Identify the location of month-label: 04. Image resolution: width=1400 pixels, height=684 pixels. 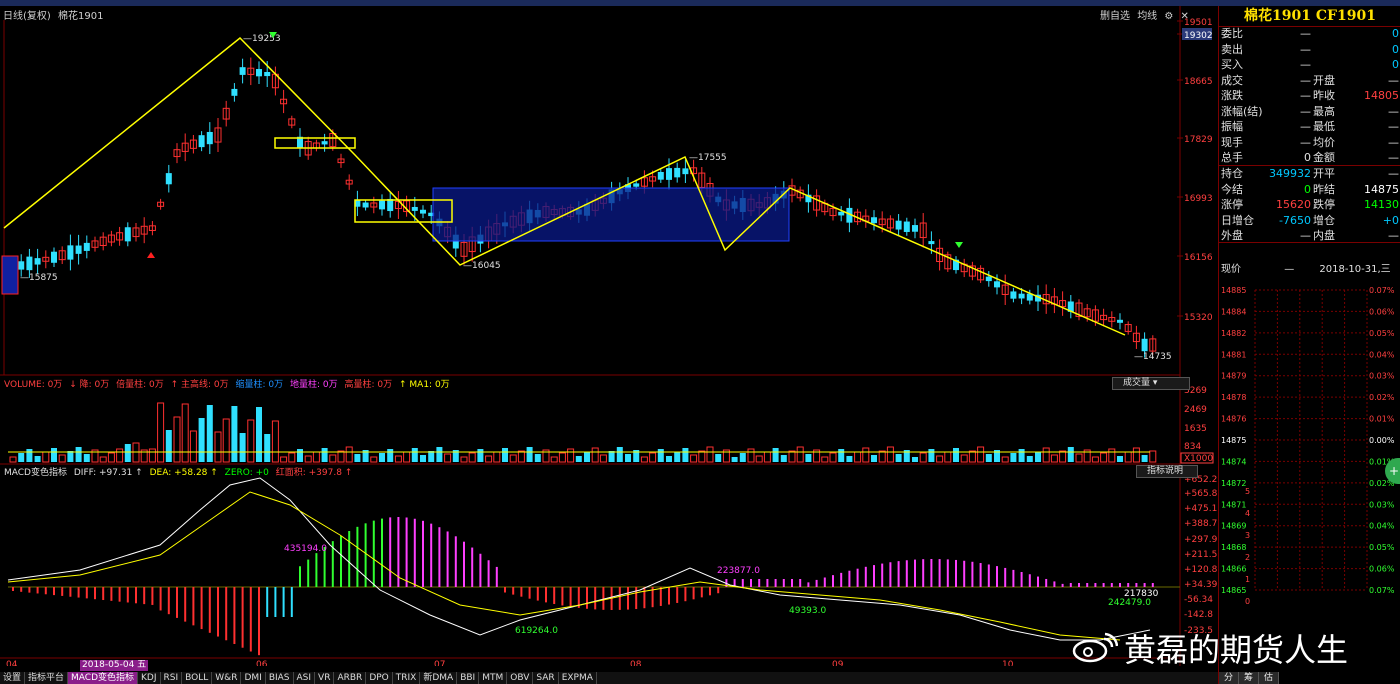
(12, 663).